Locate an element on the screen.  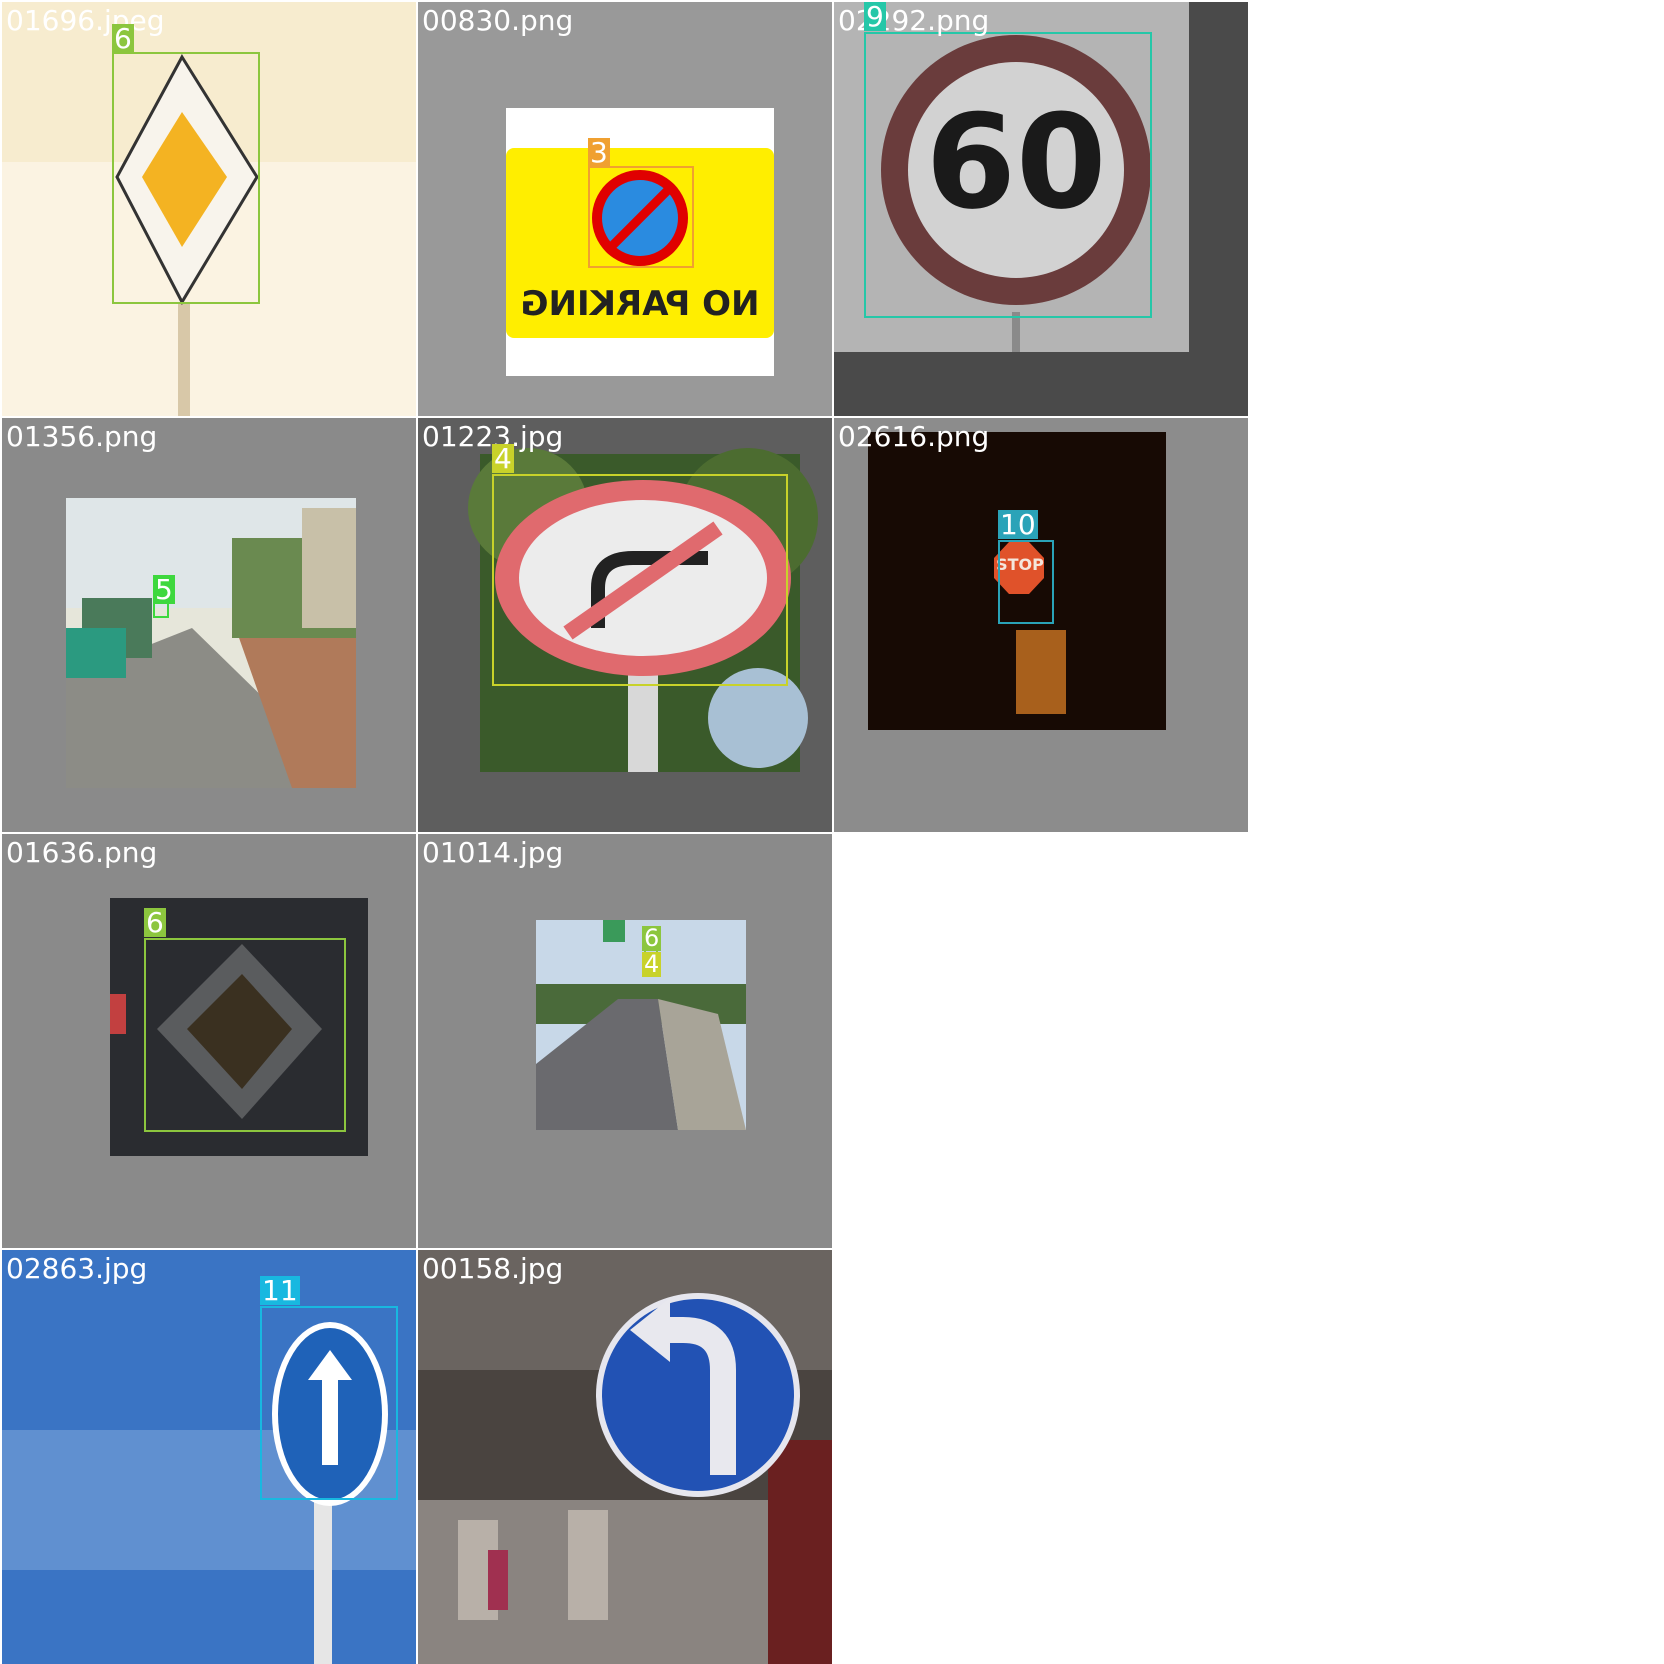
mosaic-tile-01223: 01223.jpg 4 is located at coordinates (625, 625).